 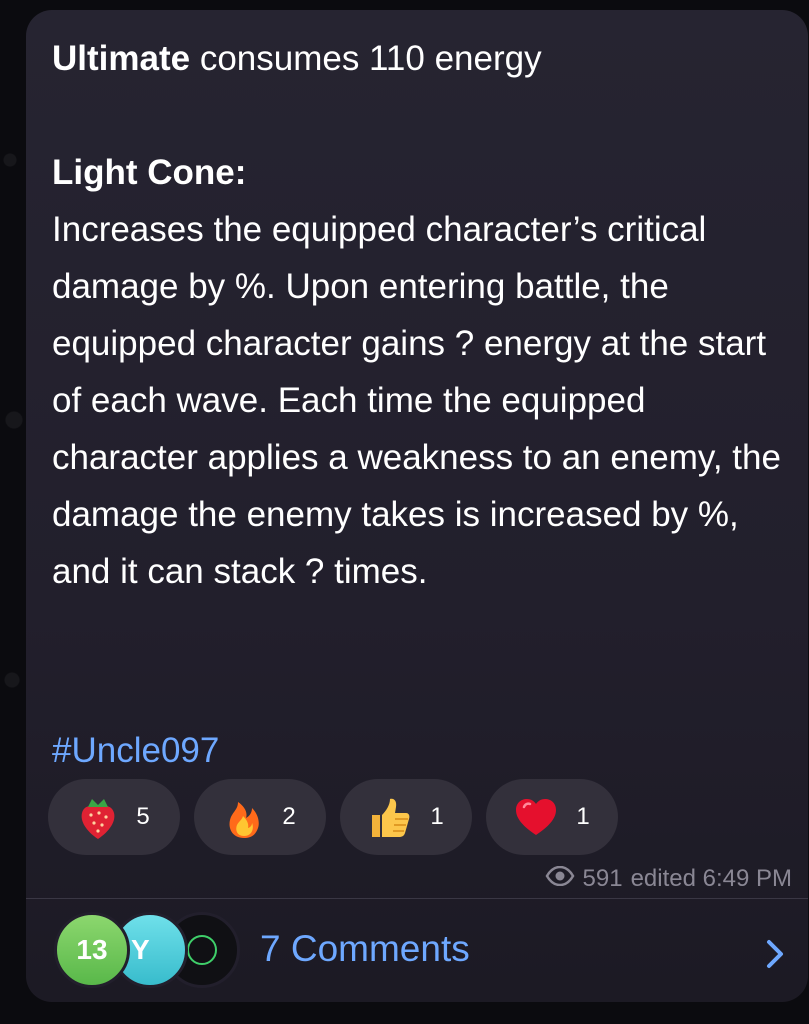 I want to click on comments-button: 13 Y 7 Comments, so click(x=417, y=950).